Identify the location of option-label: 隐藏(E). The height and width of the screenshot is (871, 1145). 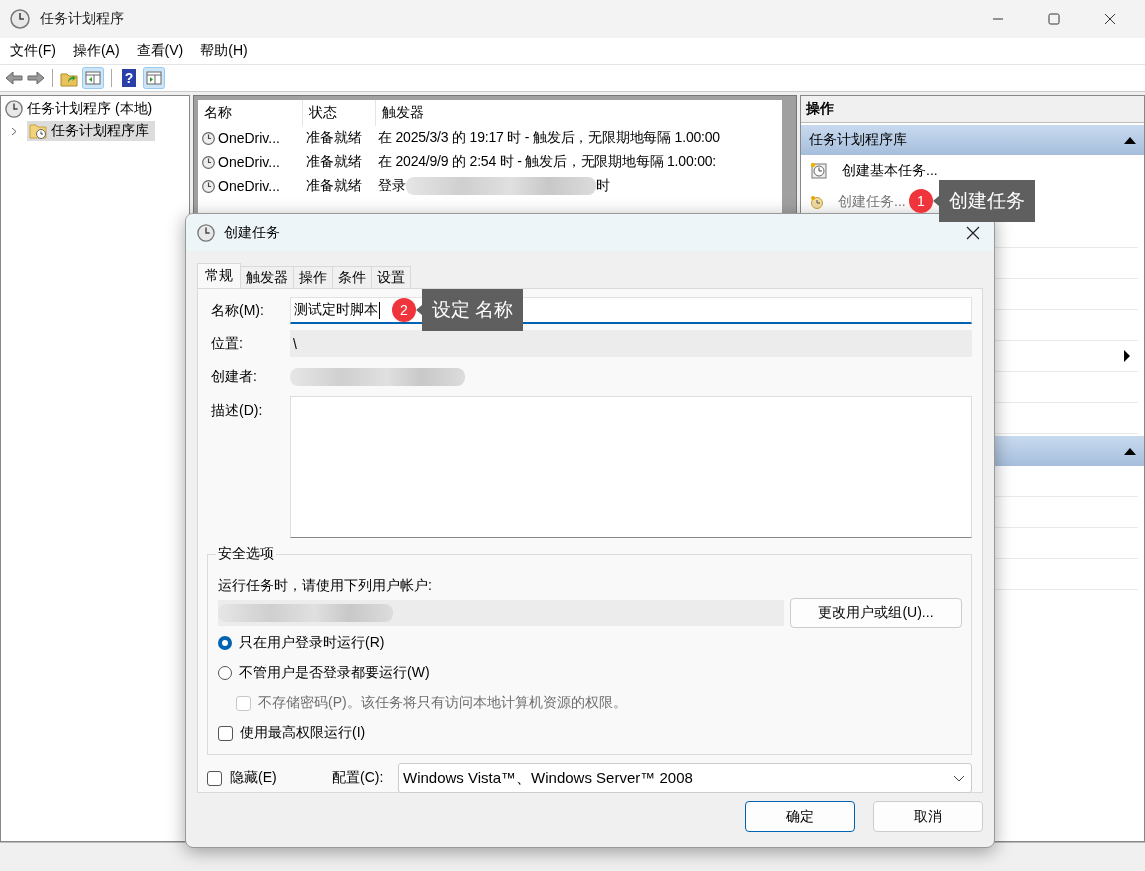
(254, 778).